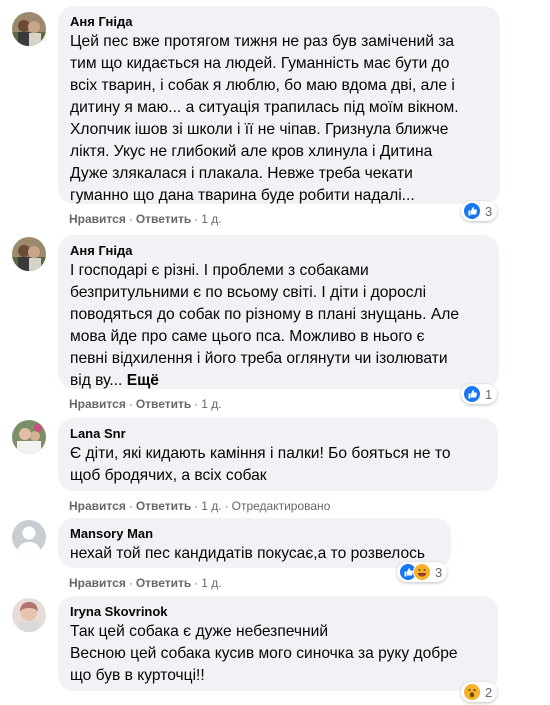 Image resolution: width=550 pixels, height=705 pixels. What do you see at coordinates (489, 692) in the screenshot?
I see `reaction-count: 2` at bounding box center [489, 692].